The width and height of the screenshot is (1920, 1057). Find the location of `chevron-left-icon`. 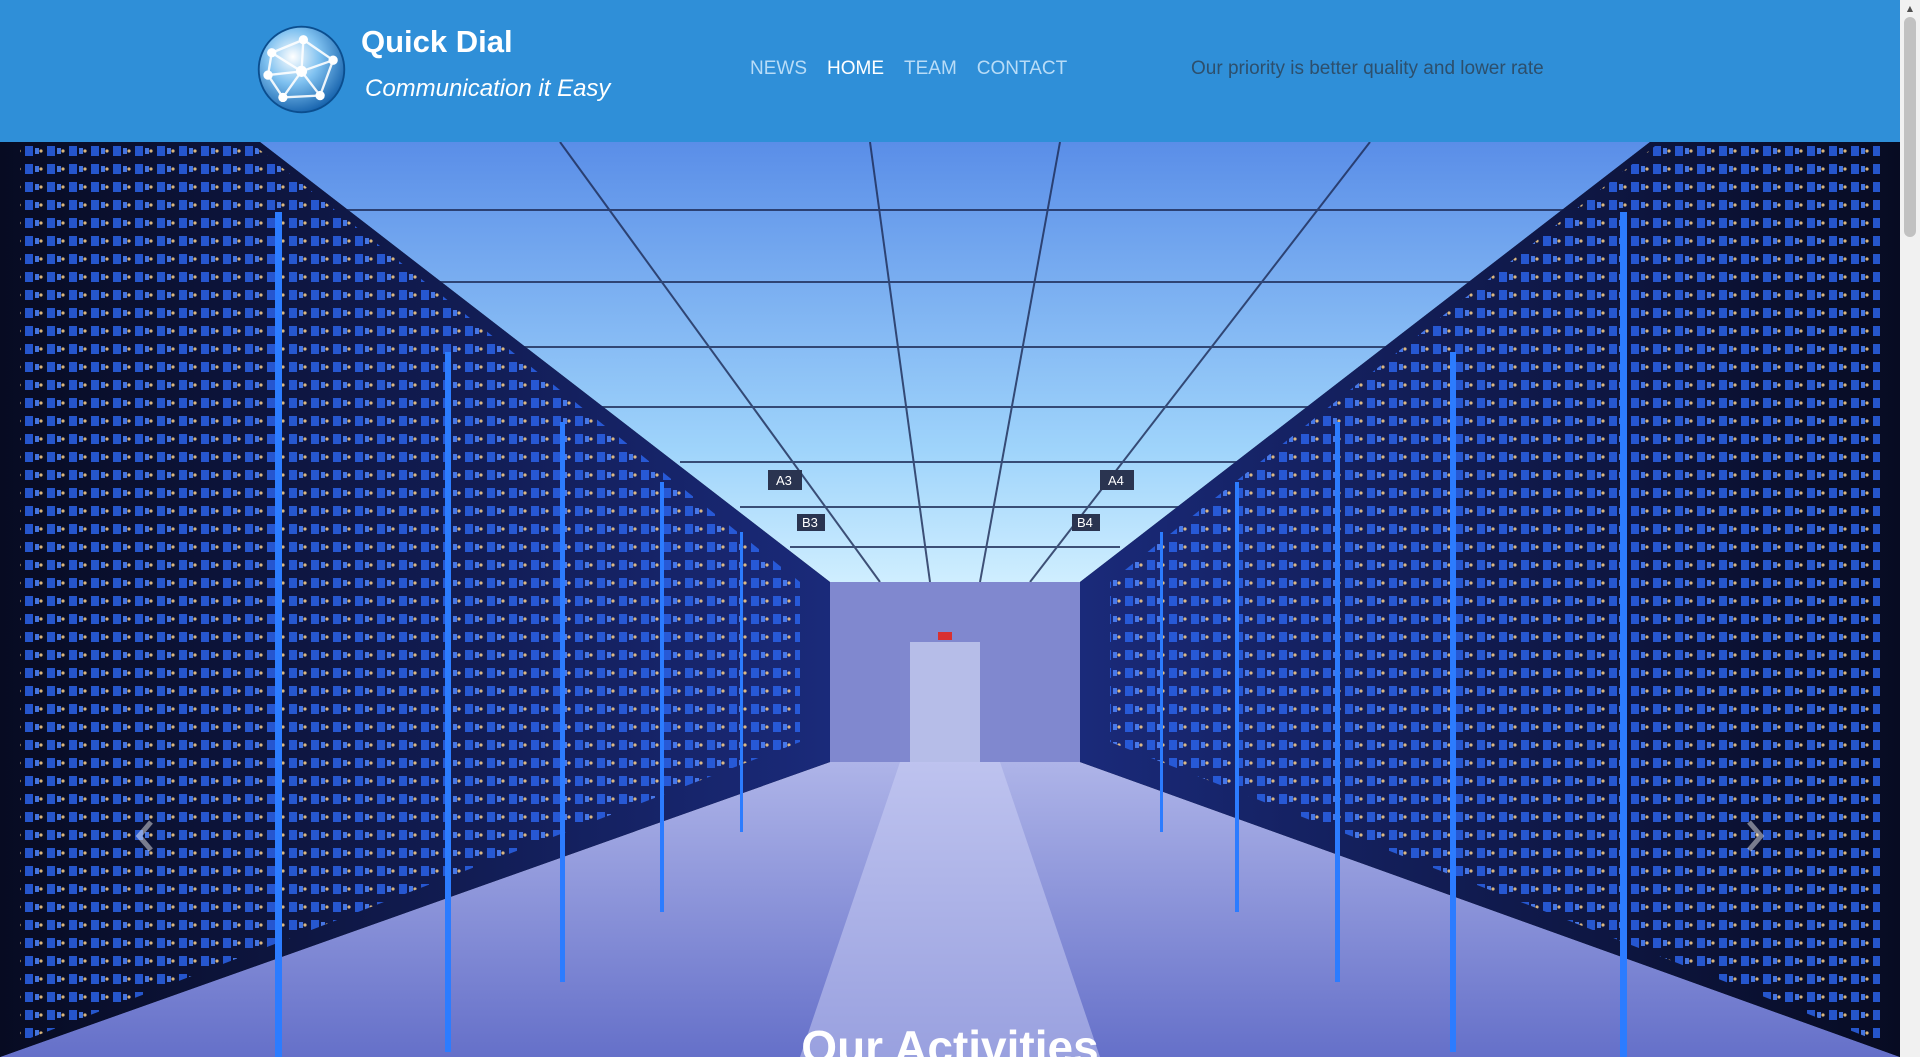

chevron-left-icon is located at coordinates (144, 836).